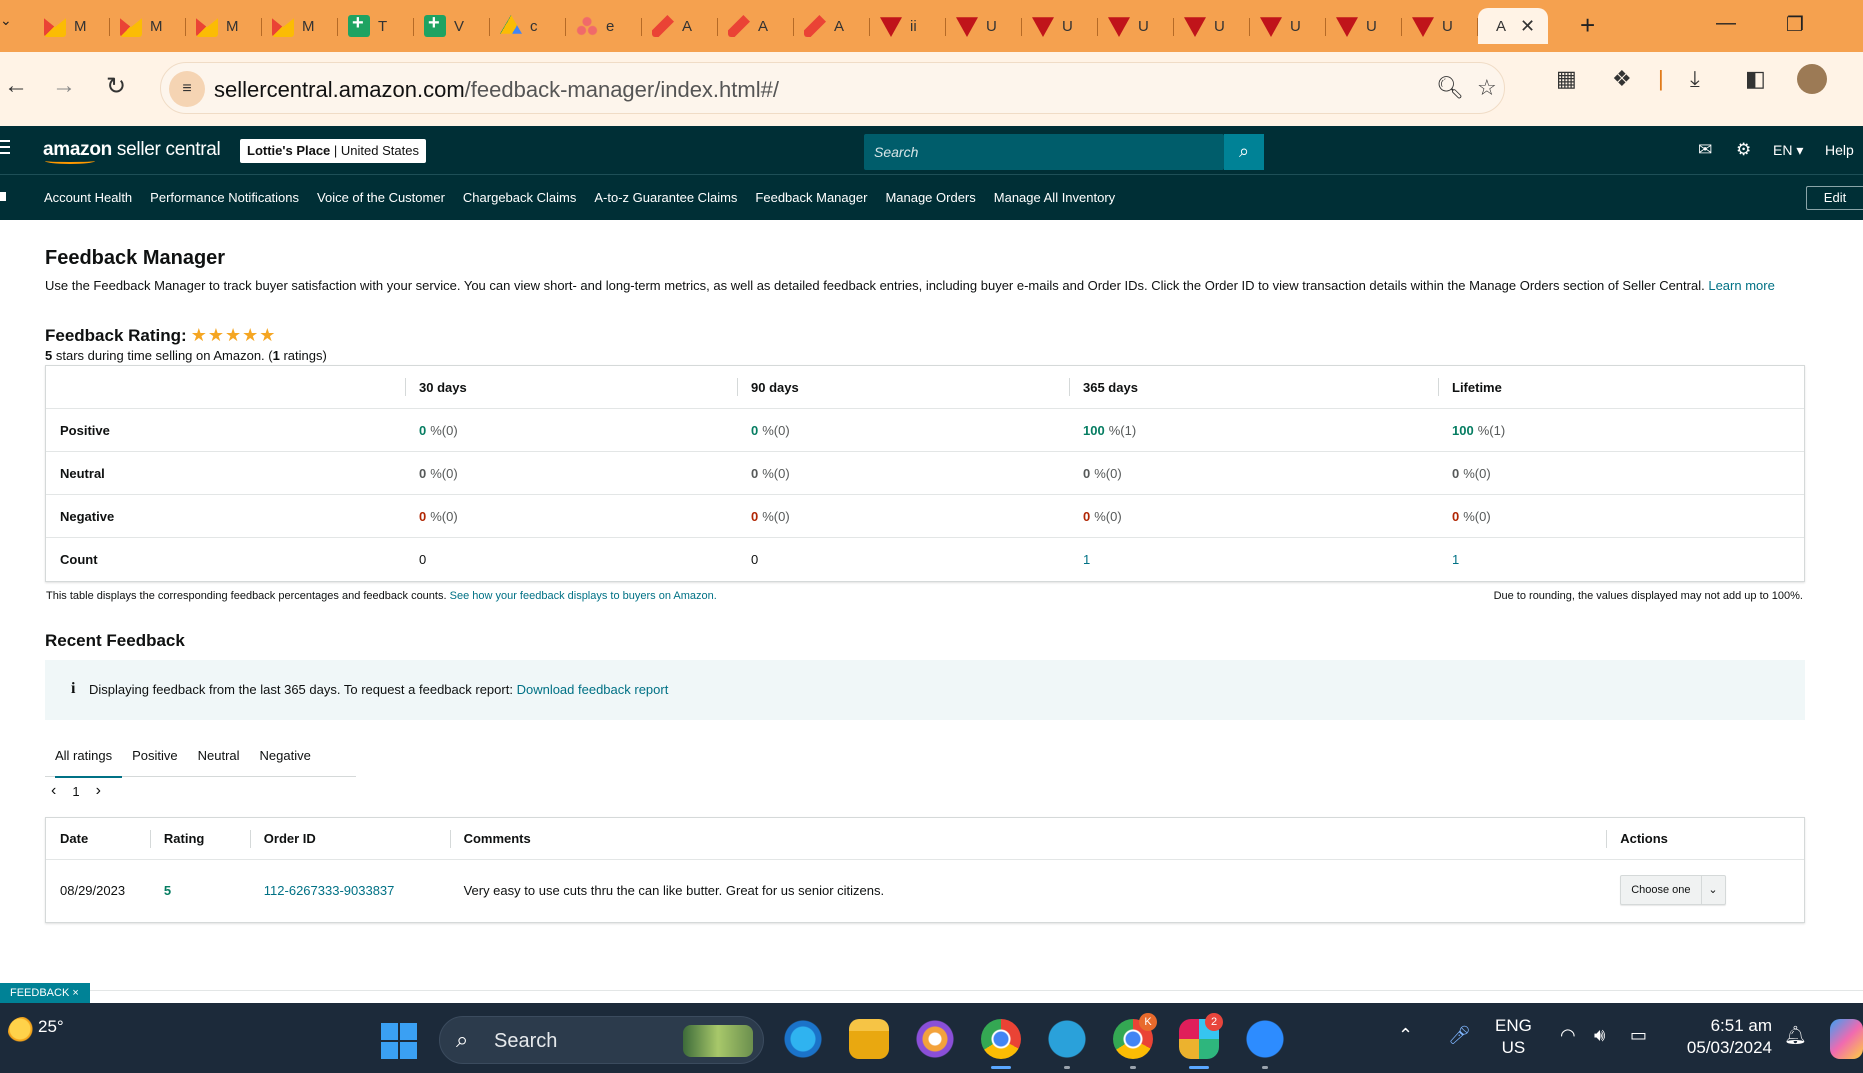 This screenshot has height=1073, width=1863. Describe the element at coordinates (1599, 1035) in the screenshot. I see `volume-icon: 🔊︎` at that location.